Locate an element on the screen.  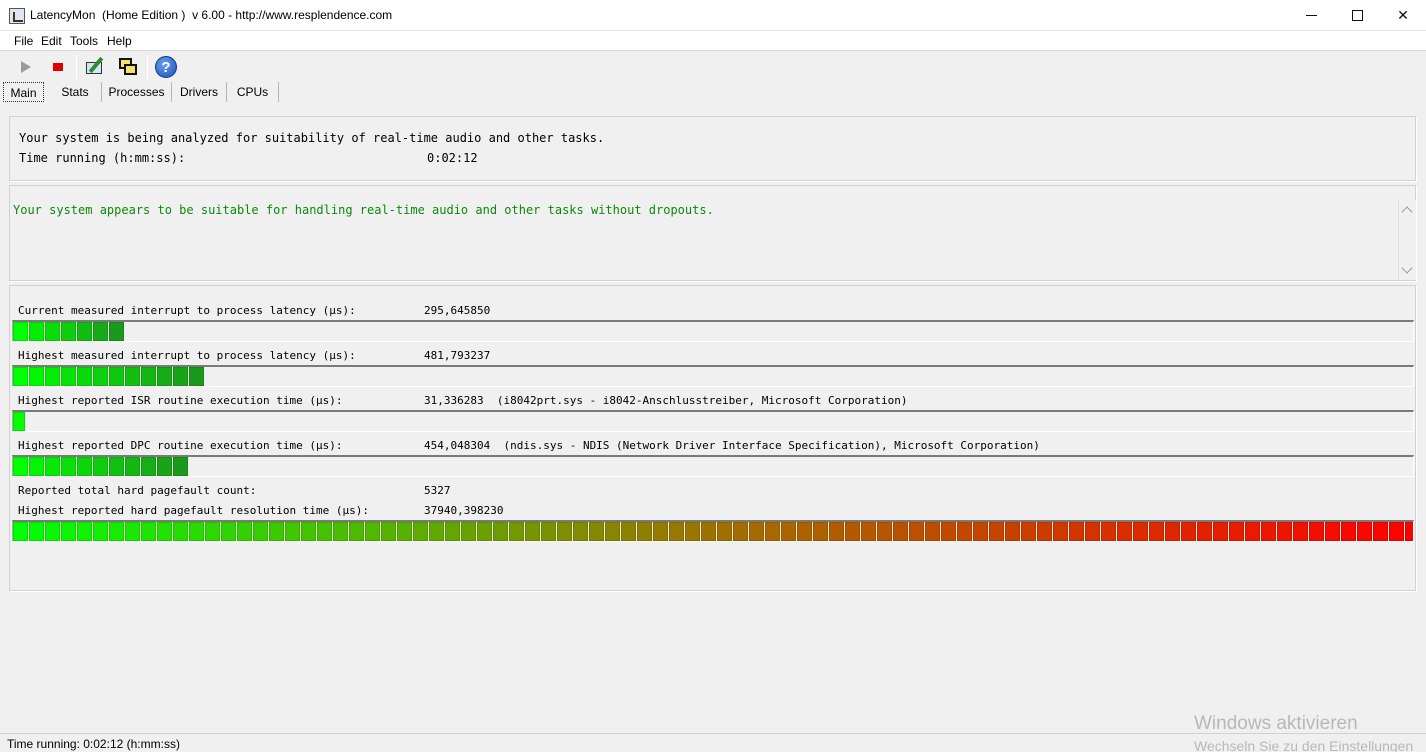
tab-drivers: Drivers is located at coordinates (199, 92).